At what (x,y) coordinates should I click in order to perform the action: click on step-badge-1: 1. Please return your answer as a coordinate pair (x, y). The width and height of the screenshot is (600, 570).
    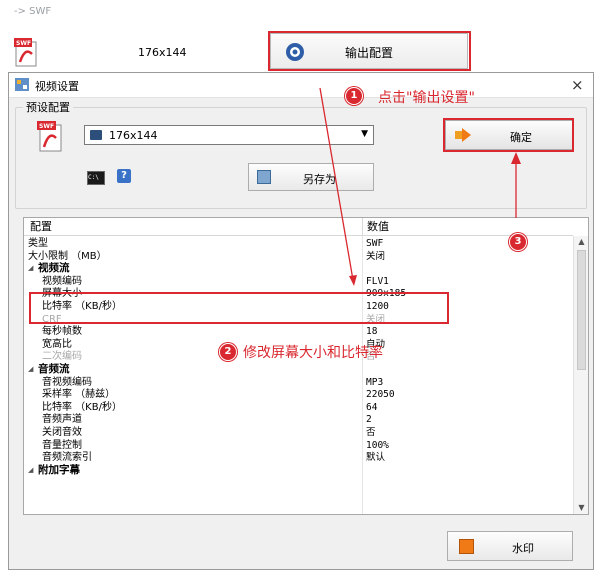
    Looking at the image, I should click on (354, 96).